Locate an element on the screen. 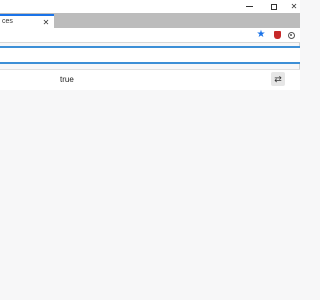  browser-toolbar: ★ is located at coordinates (150, 35).